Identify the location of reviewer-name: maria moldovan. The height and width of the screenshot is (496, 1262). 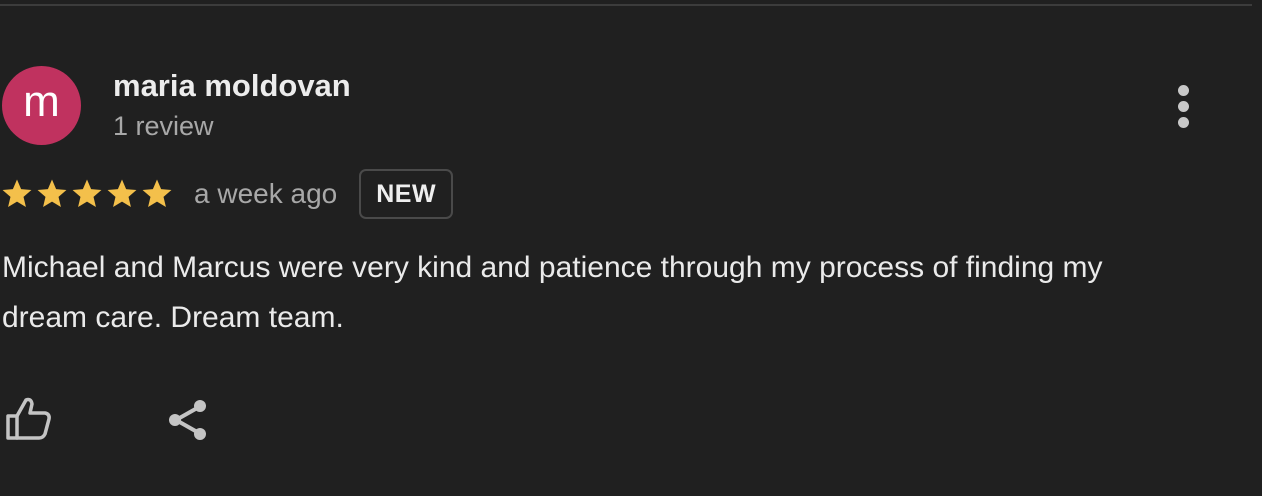
(232, 86).